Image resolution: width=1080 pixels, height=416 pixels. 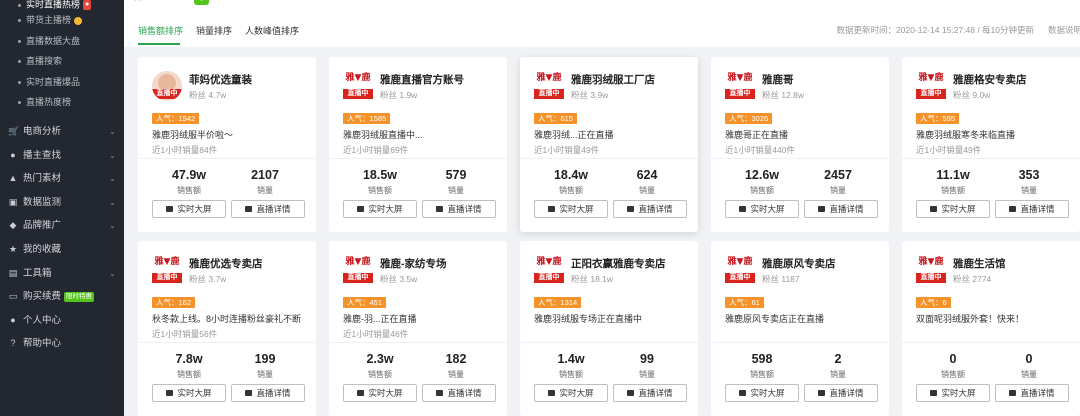 What do you see at coordinates (358, 262) in the screenshot?
I see `logo-text: 雅▼鹿` at bounding box center [358, 262].